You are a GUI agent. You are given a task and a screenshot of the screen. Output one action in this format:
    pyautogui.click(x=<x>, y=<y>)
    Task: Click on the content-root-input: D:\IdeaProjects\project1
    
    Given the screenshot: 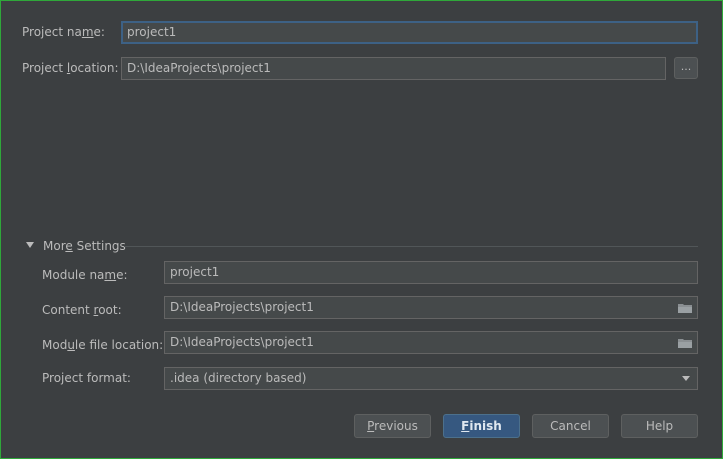 What is the action you would take?
    pyautogui.click(x=431, y=307)
    